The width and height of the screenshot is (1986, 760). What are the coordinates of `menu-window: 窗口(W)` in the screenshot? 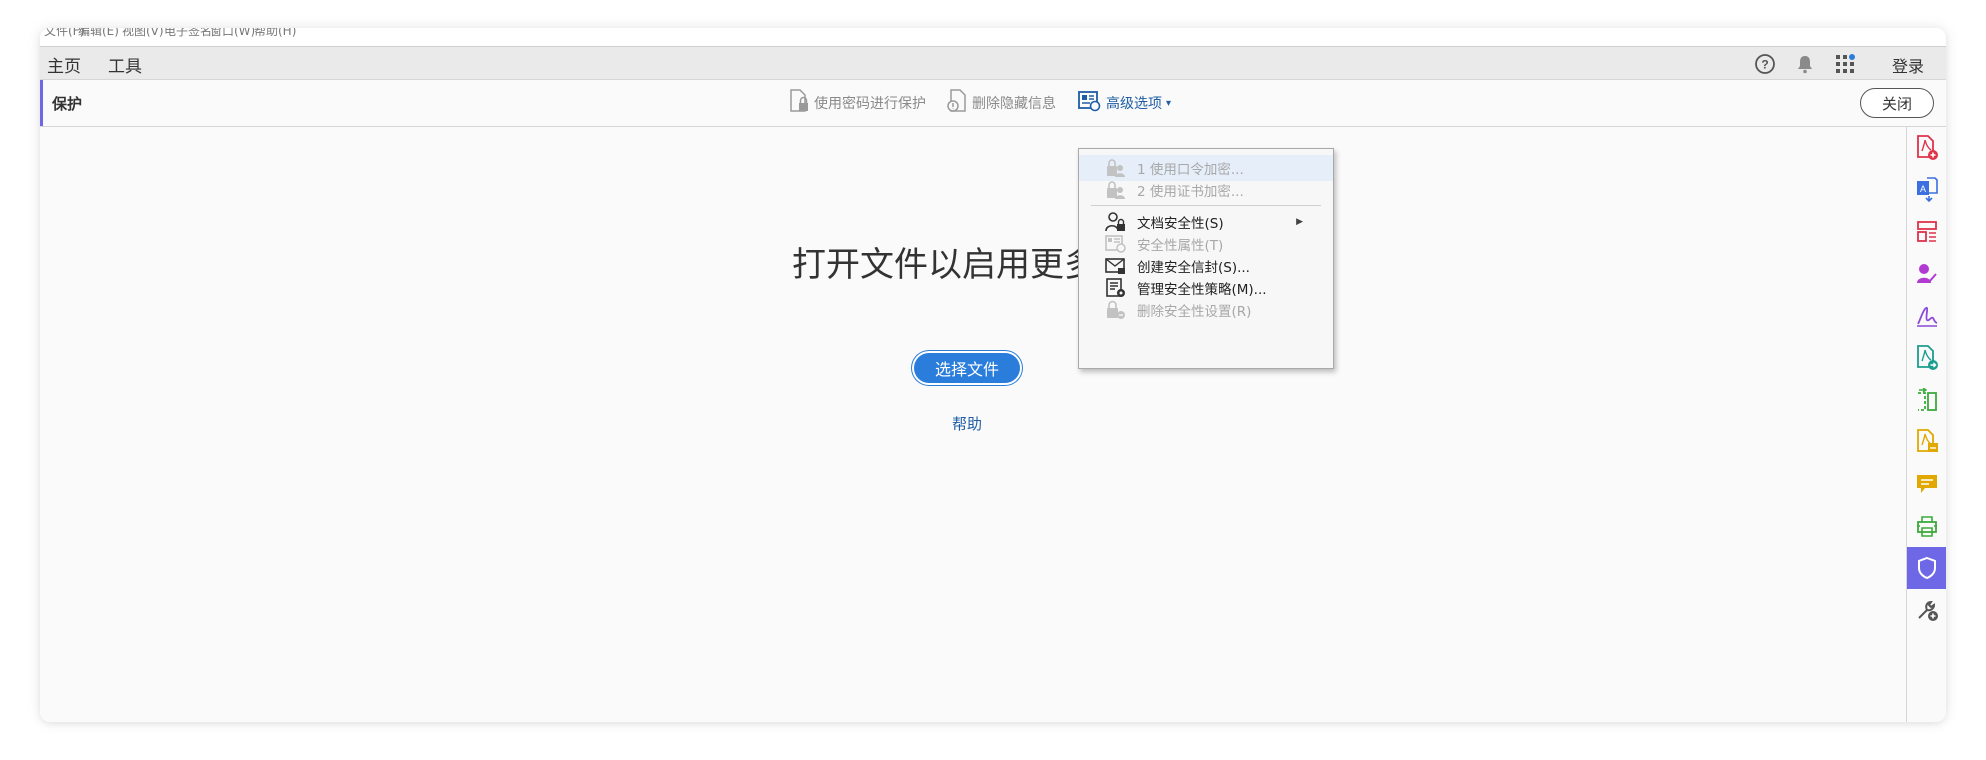 It's located at (232, 33).